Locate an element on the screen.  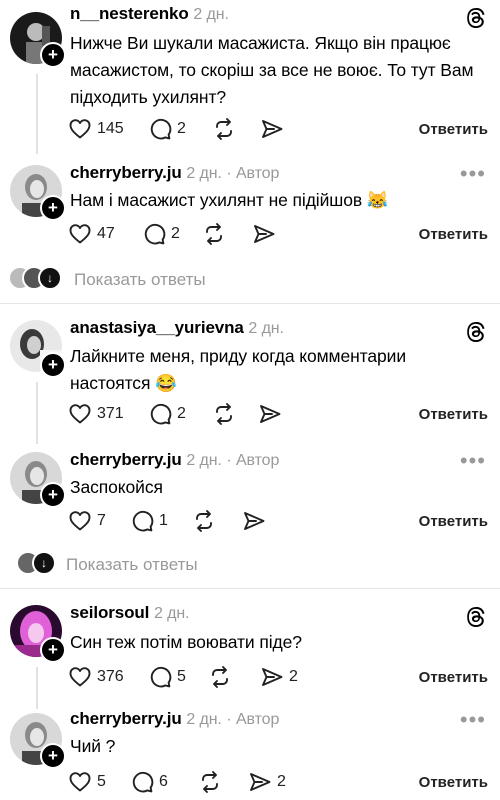
username: anastasiya__yurievna 2 дн. is located at coordinates (177, 328).